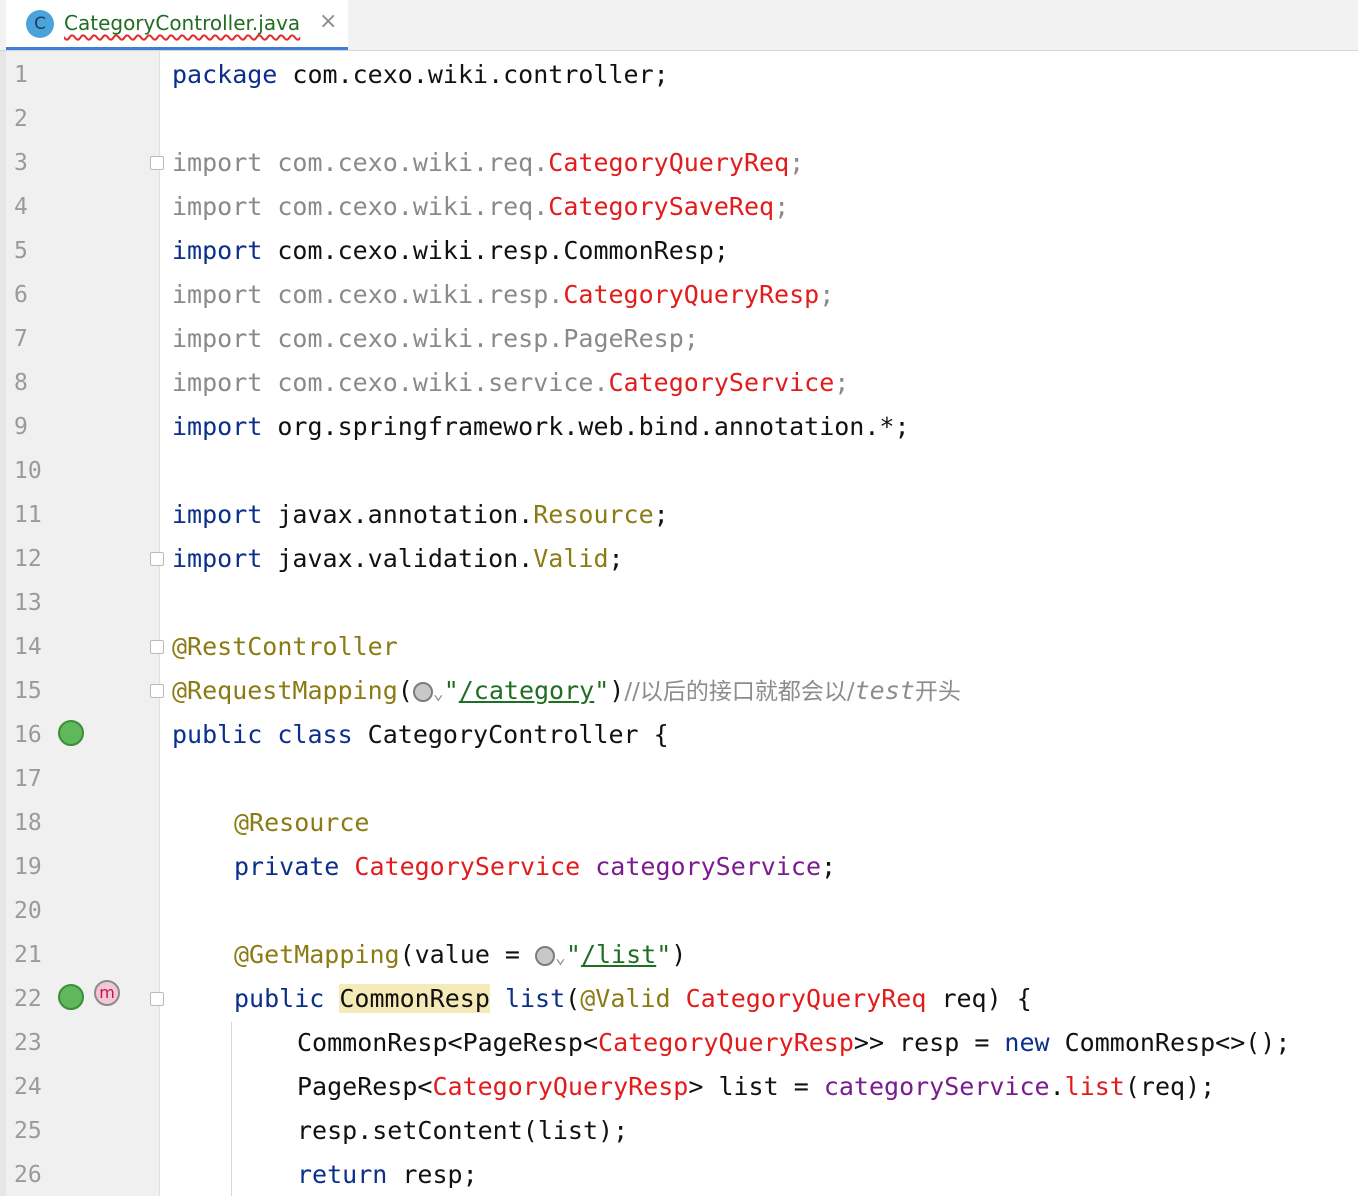 The width and height of the screenshot is (1358, 1197). I want to click on method-m-icon: m, so click(107, 993).